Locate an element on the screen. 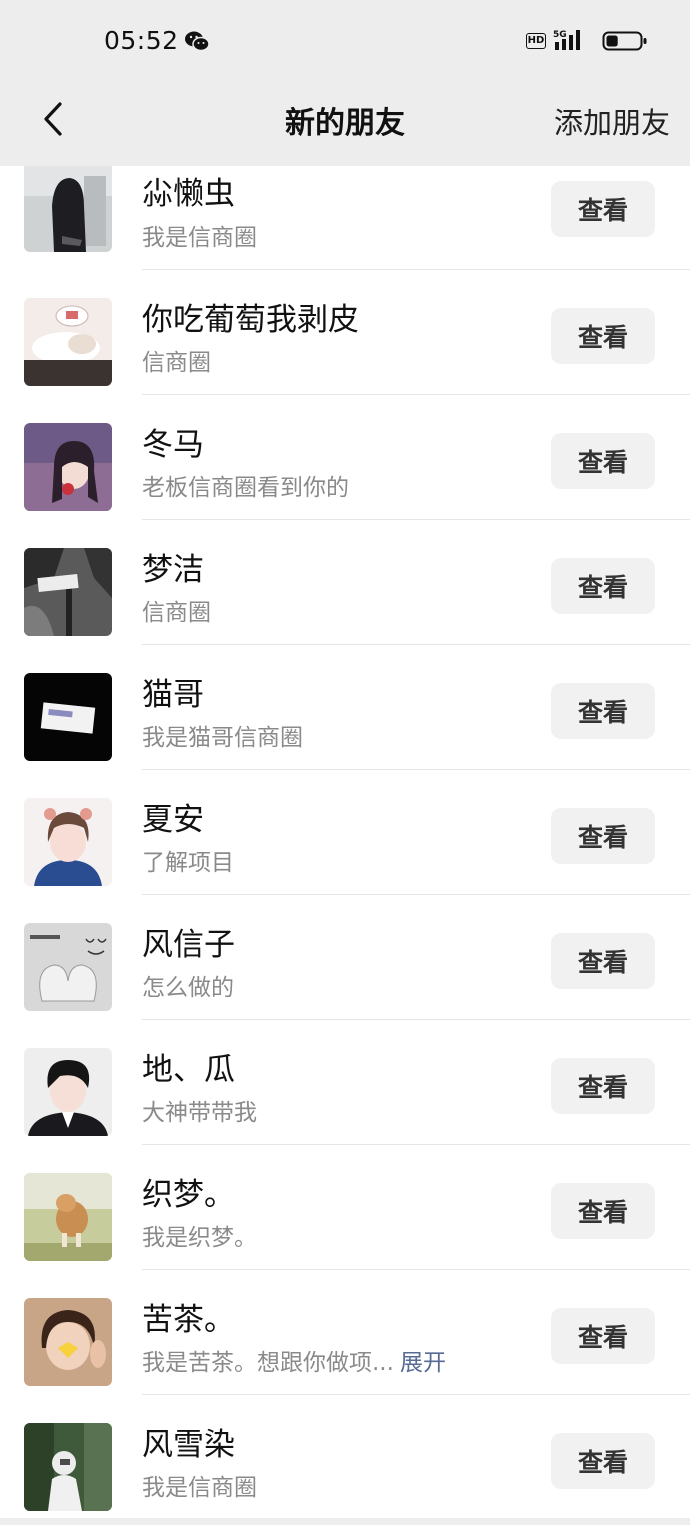  friend-name: 风雪染 is located at coordinates (188, 1445).